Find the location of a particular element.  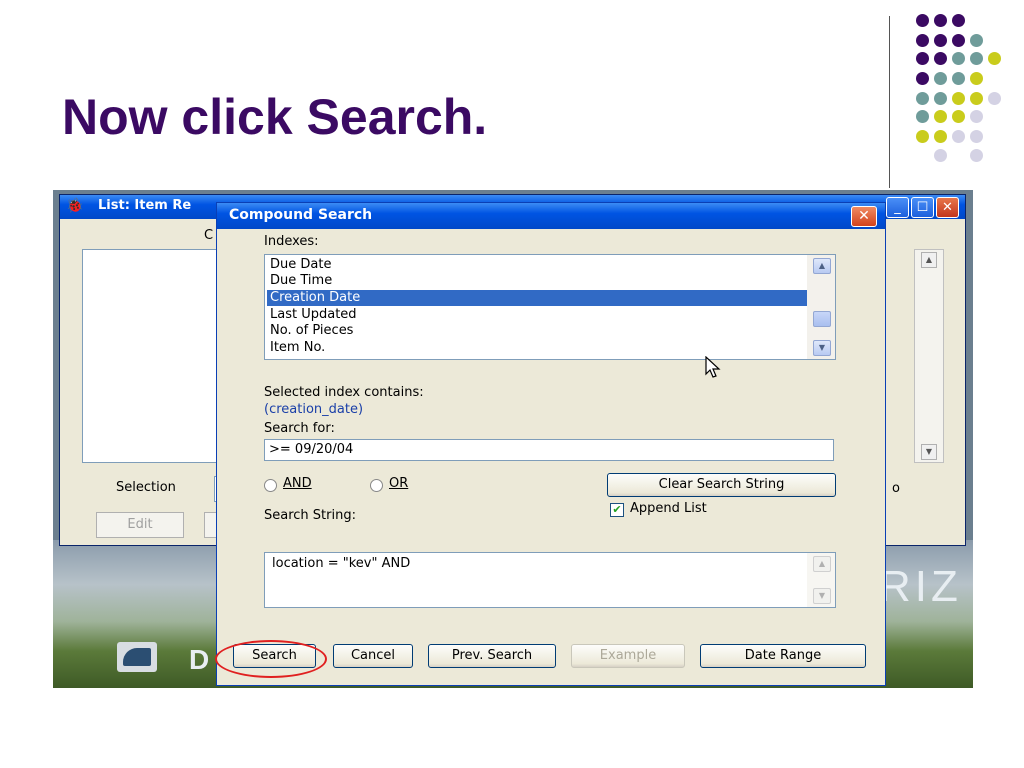

example-button: Example is located at coordinates (628, 656).